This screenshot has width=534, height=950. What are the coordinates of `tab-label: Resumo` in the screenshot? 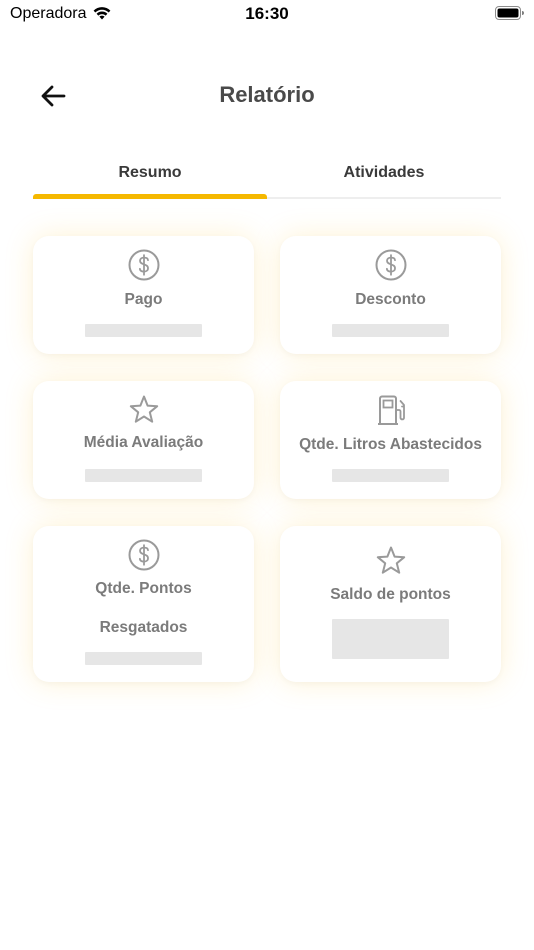 It's located at (150, 172).